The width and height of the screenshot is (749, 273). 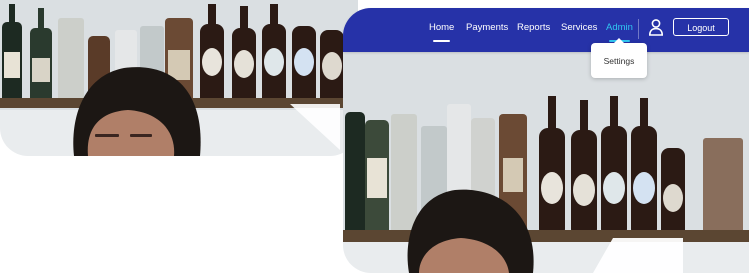 What do you see at coordinates (701, 27) in the screenshot?
I see `logout-button: Logout` at bounding box center [701, 27].